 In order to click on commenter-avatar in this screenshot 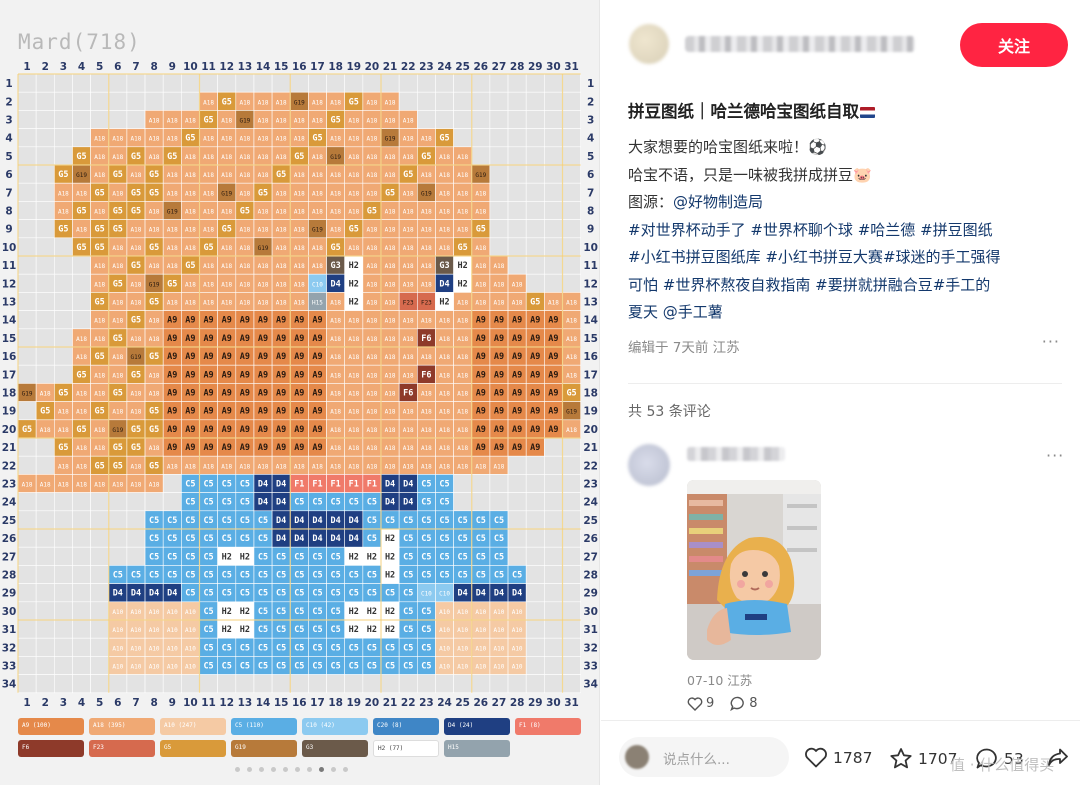, I will do `click(649, 465)`.